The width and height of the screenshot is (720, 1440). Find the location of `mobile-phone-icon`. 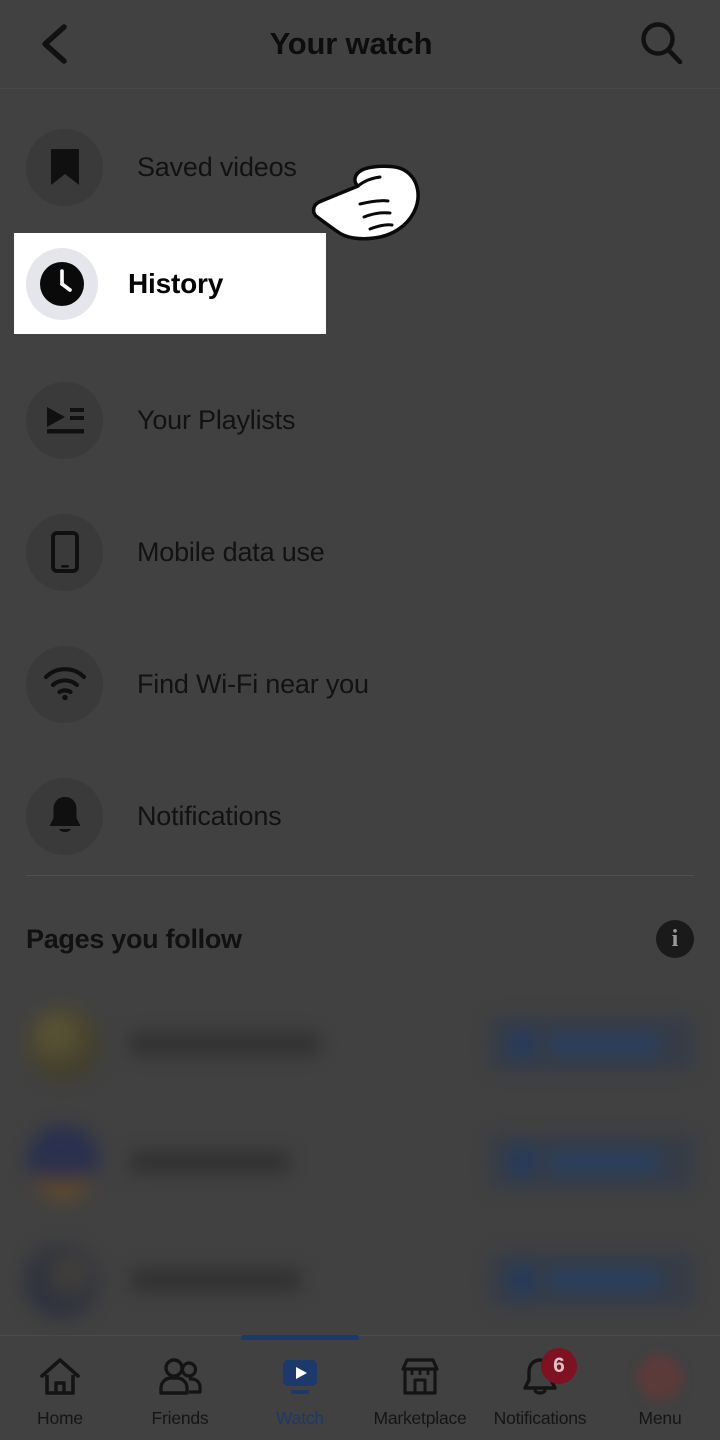

mobile-phone-icon is located at coordinates (64, 552).